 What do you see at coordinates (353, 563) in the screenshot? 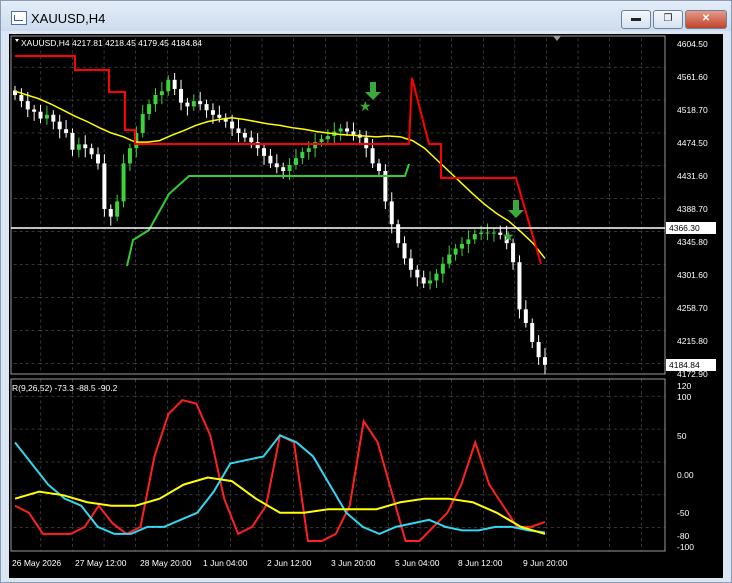
I see `time-tick: 3 Jun 20:00` at bounding box center [353, 563].